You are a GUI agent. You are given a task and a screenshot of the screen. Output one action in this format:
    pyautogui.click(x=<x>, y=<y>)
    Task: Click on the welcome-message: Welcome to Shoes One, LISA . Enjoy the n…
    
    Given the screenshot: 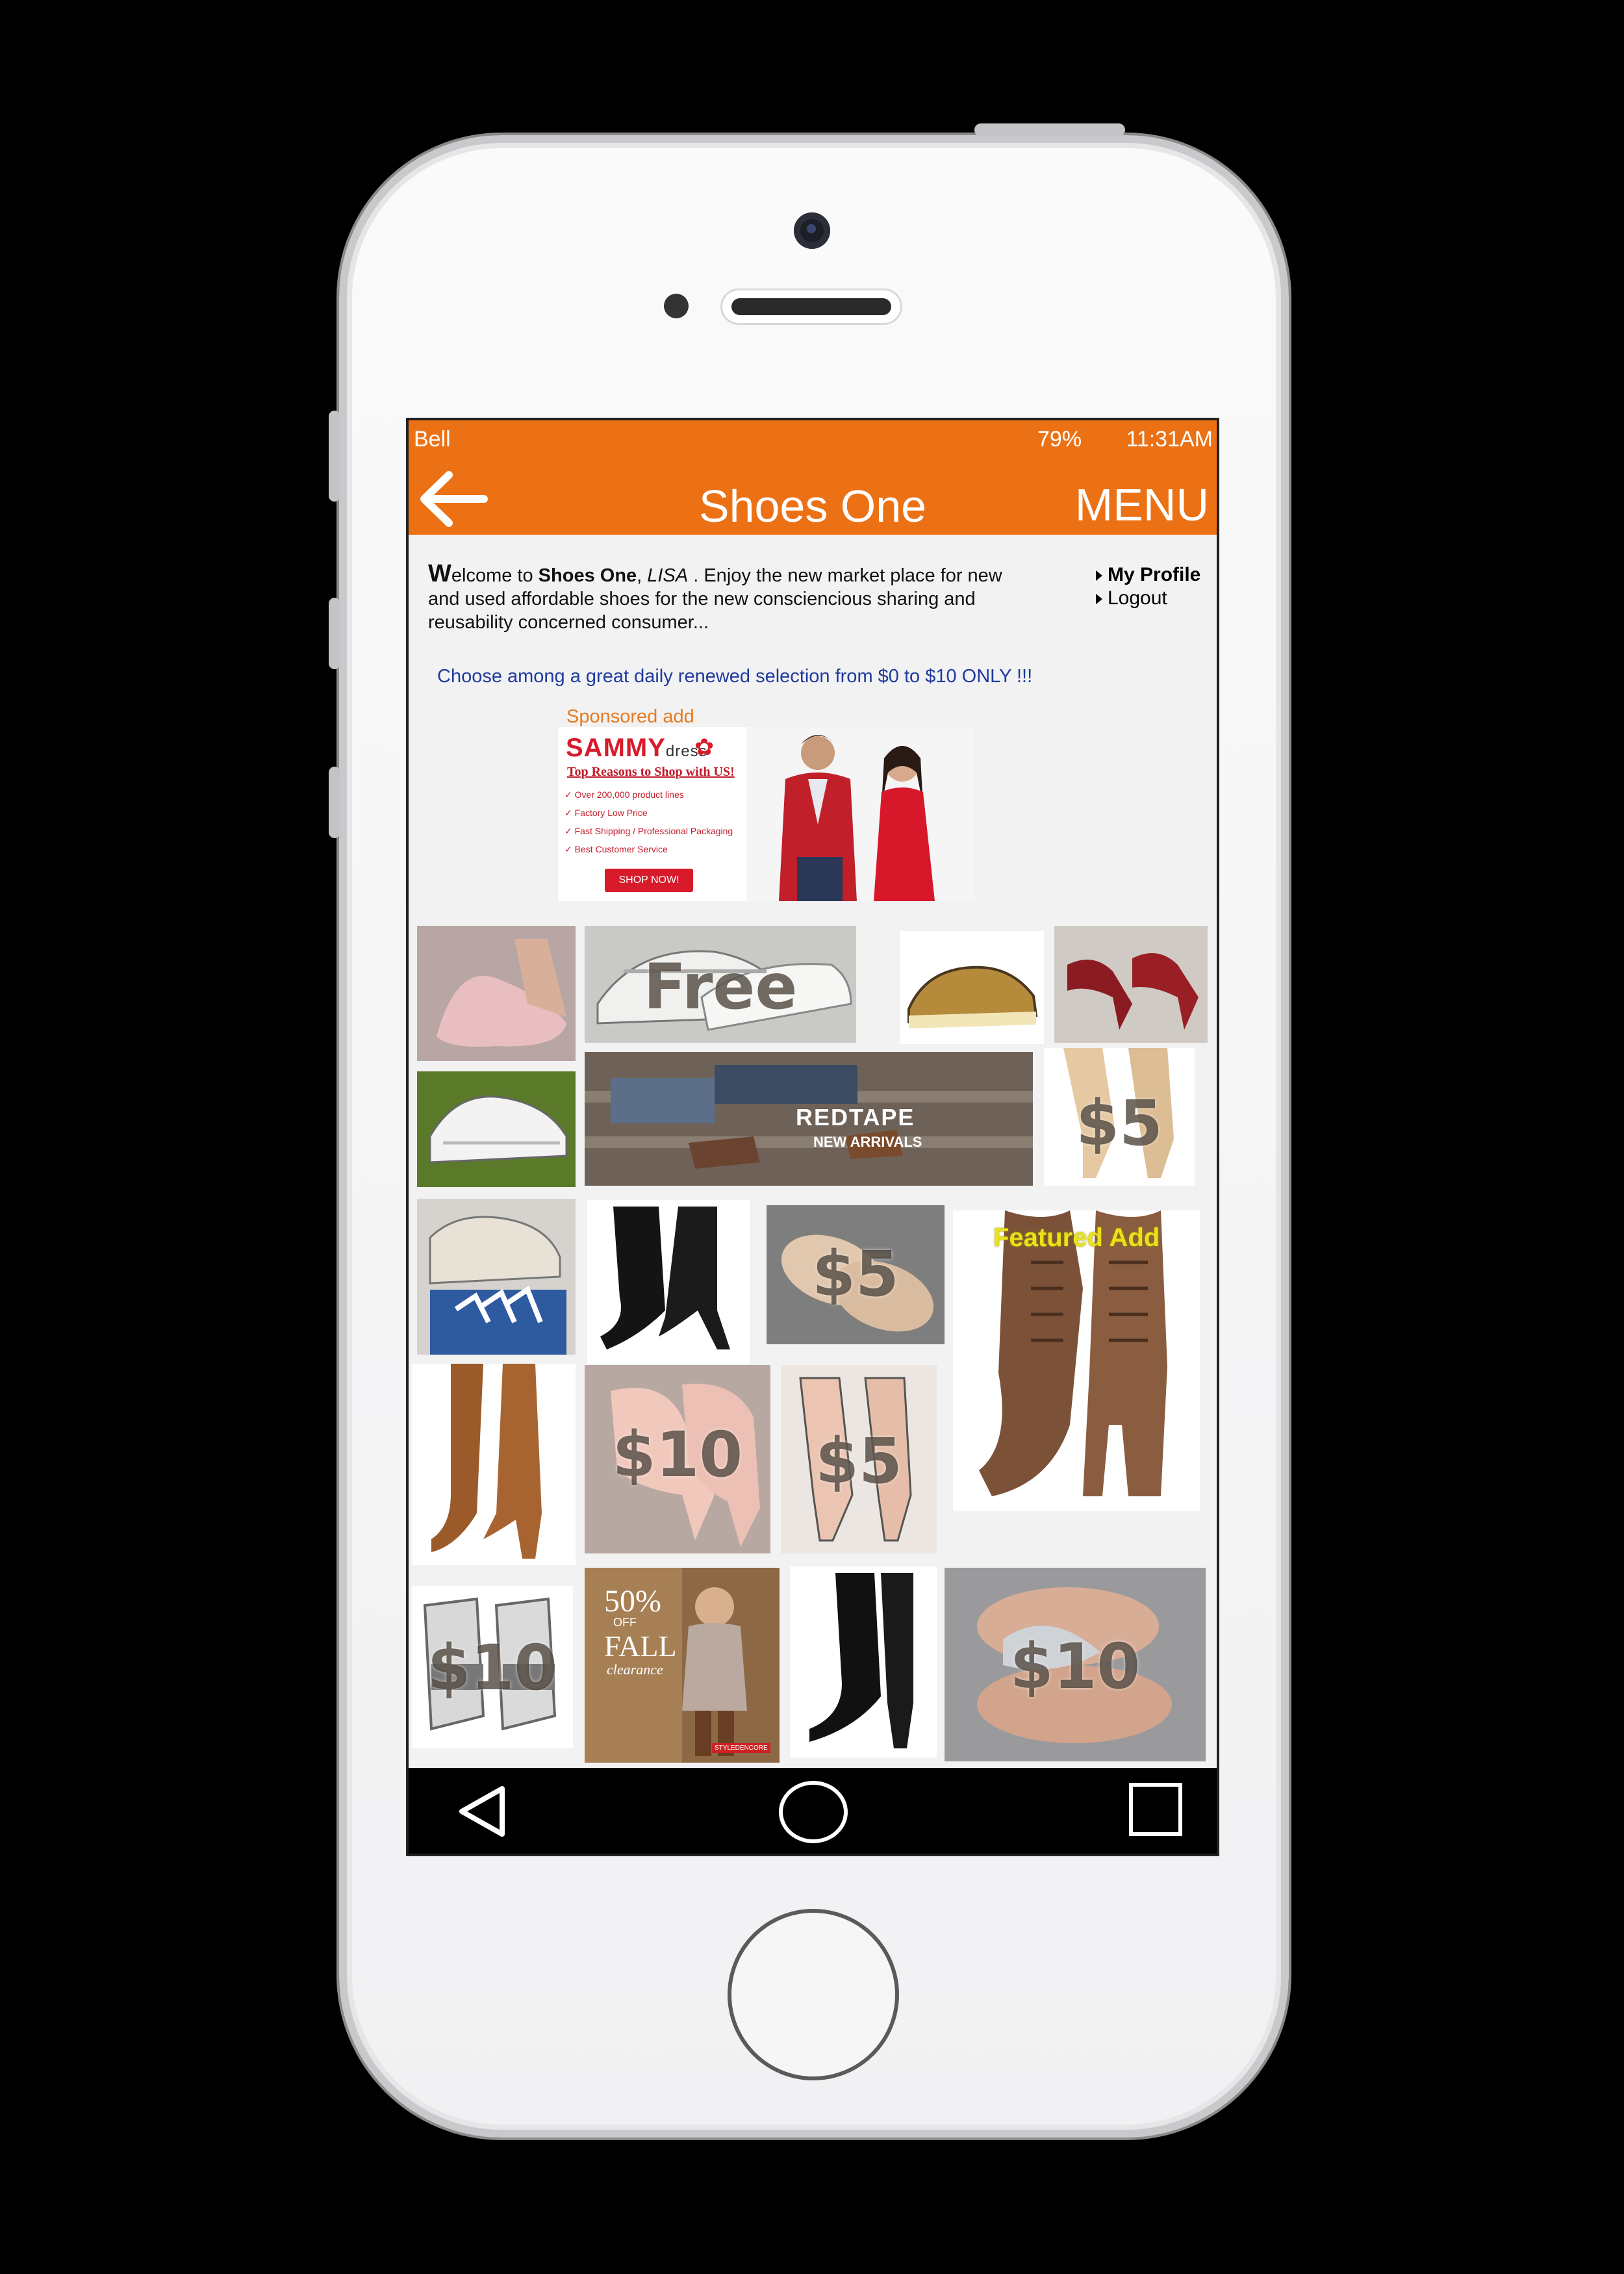 What is the action you would take?
    pyautogui.click(x=720, y=597)
    